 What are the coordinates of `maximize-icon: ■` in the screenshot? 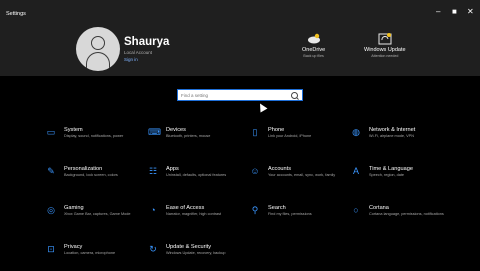 It's located at (454, 12).